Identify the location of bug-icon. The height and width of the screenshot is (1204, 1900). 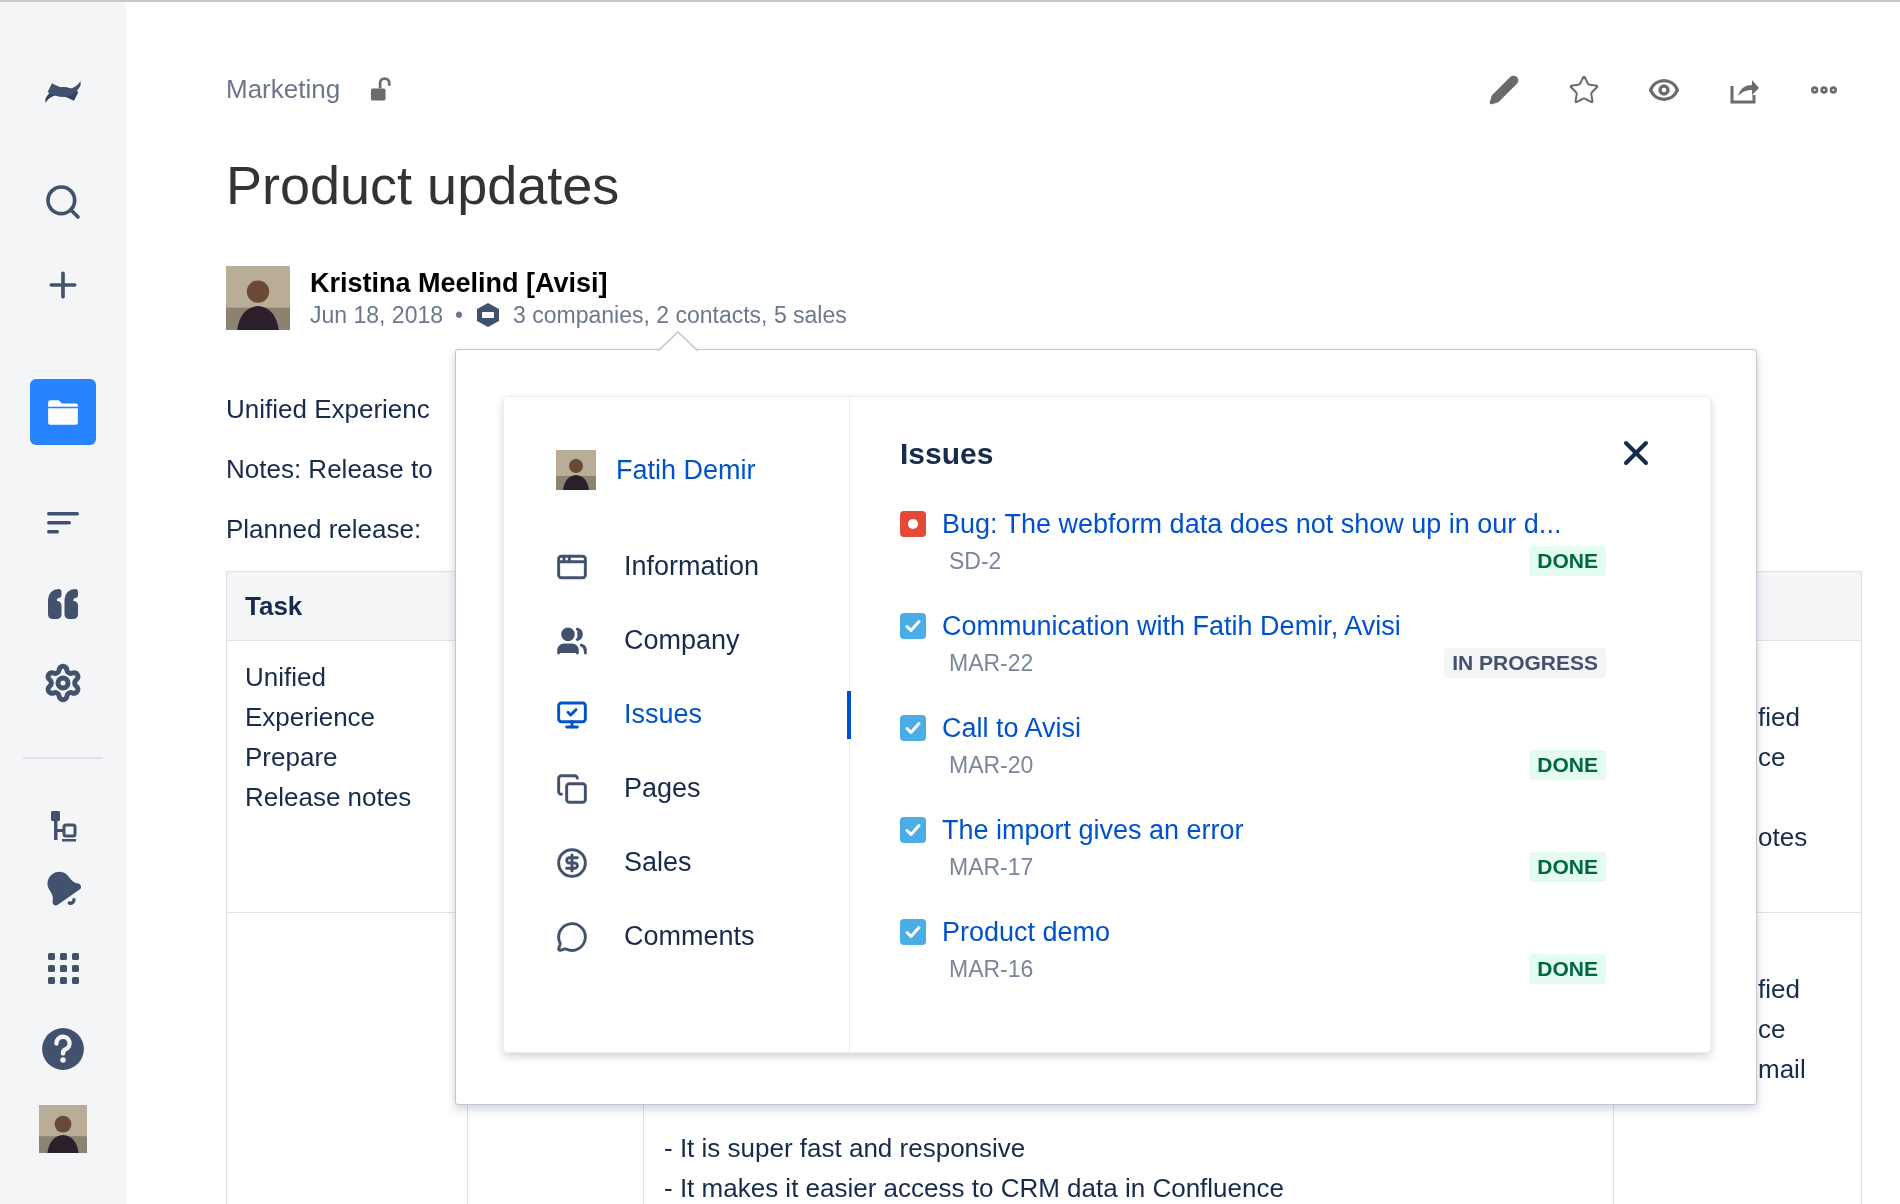
(913, 524).